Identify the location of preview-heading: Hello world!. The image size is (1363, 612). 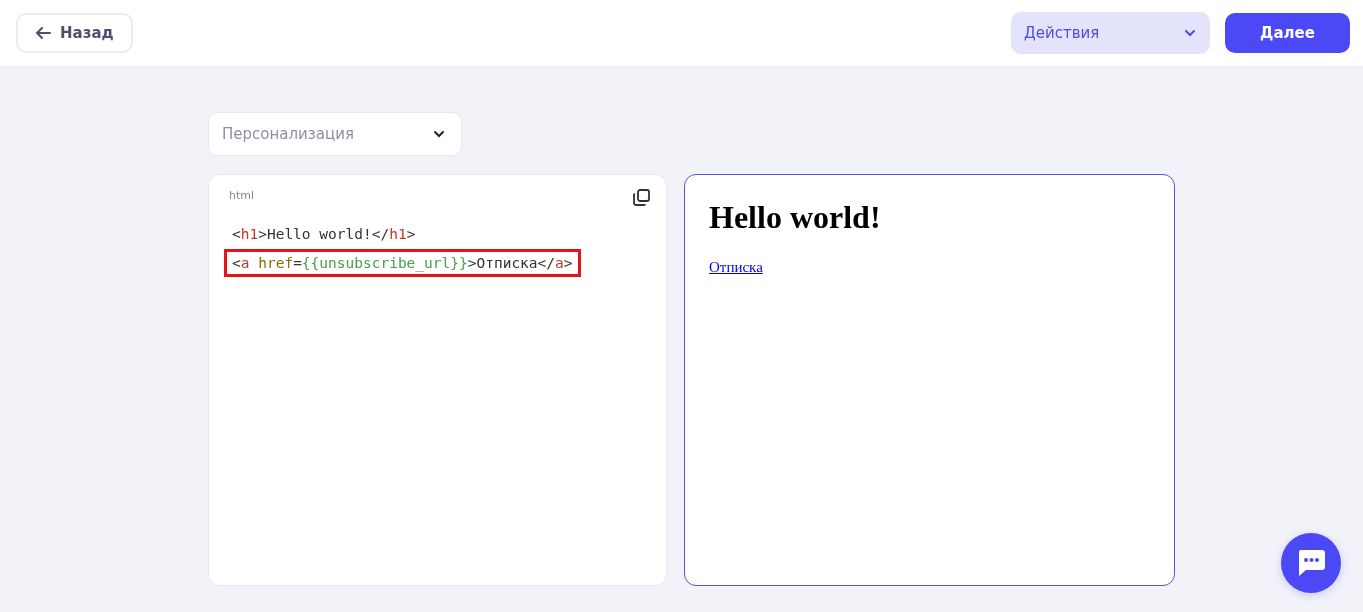
(795, 217).